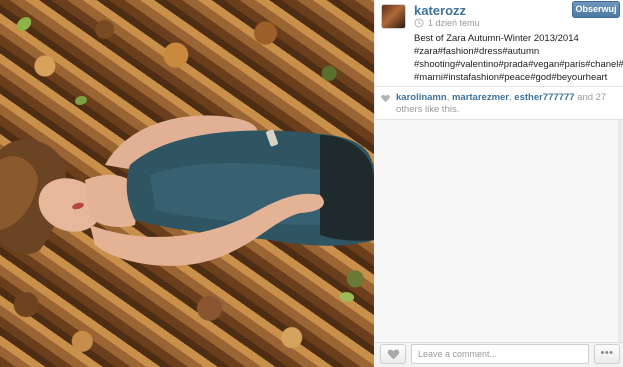 This screenshot has height=367, width=623. Describe the element at coordinates (607, 354) in the screenshot. I see `more-dots-icon: •••` at that location.